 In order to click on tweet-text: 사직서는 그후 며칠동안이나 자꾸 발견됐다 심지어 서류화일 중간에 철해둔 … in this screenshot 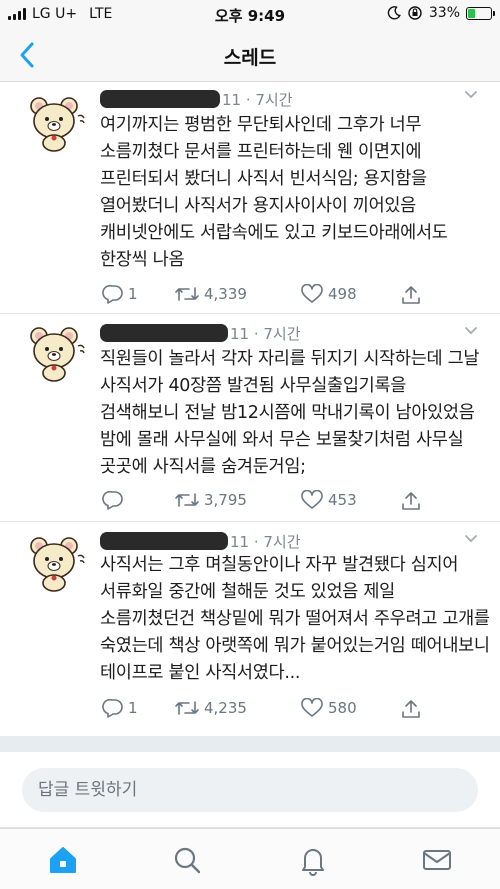, I will do `click(295, 619)`.